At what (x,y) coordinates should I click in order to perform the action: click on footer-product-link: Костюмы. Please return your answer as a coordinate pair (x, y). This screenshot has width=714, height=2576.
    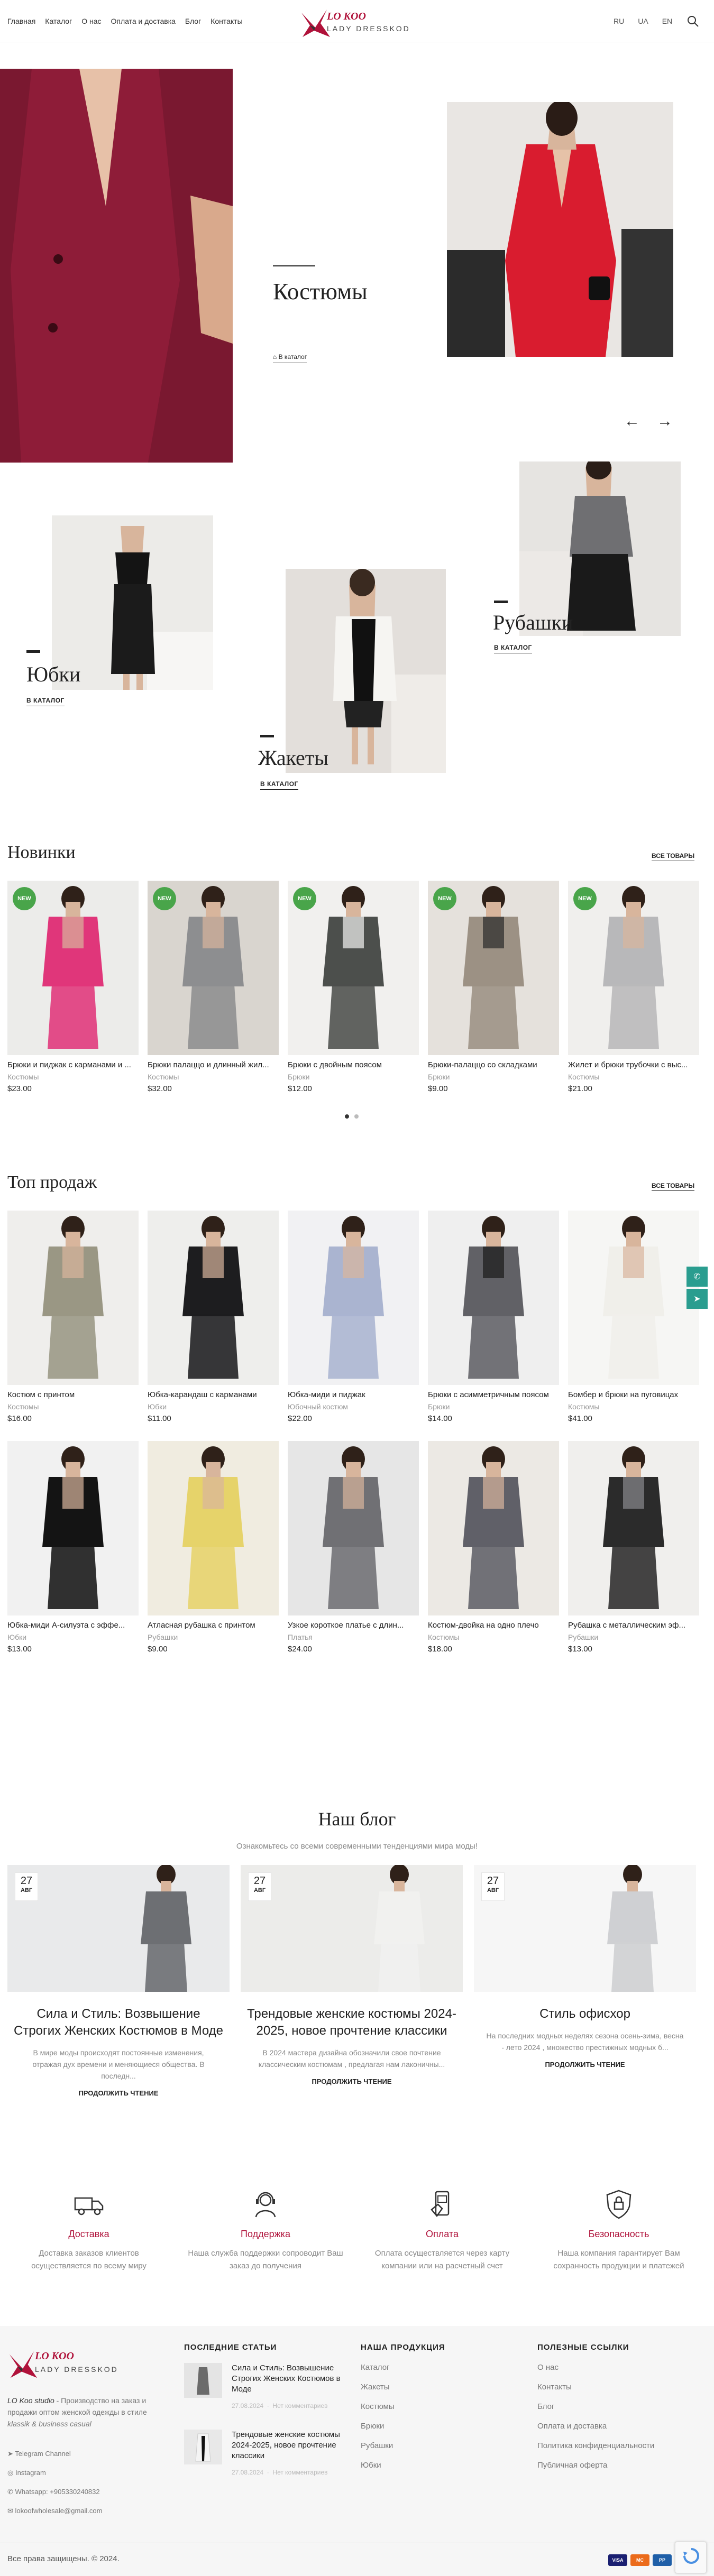
    Looking at the image, I should click on (378, 2406).